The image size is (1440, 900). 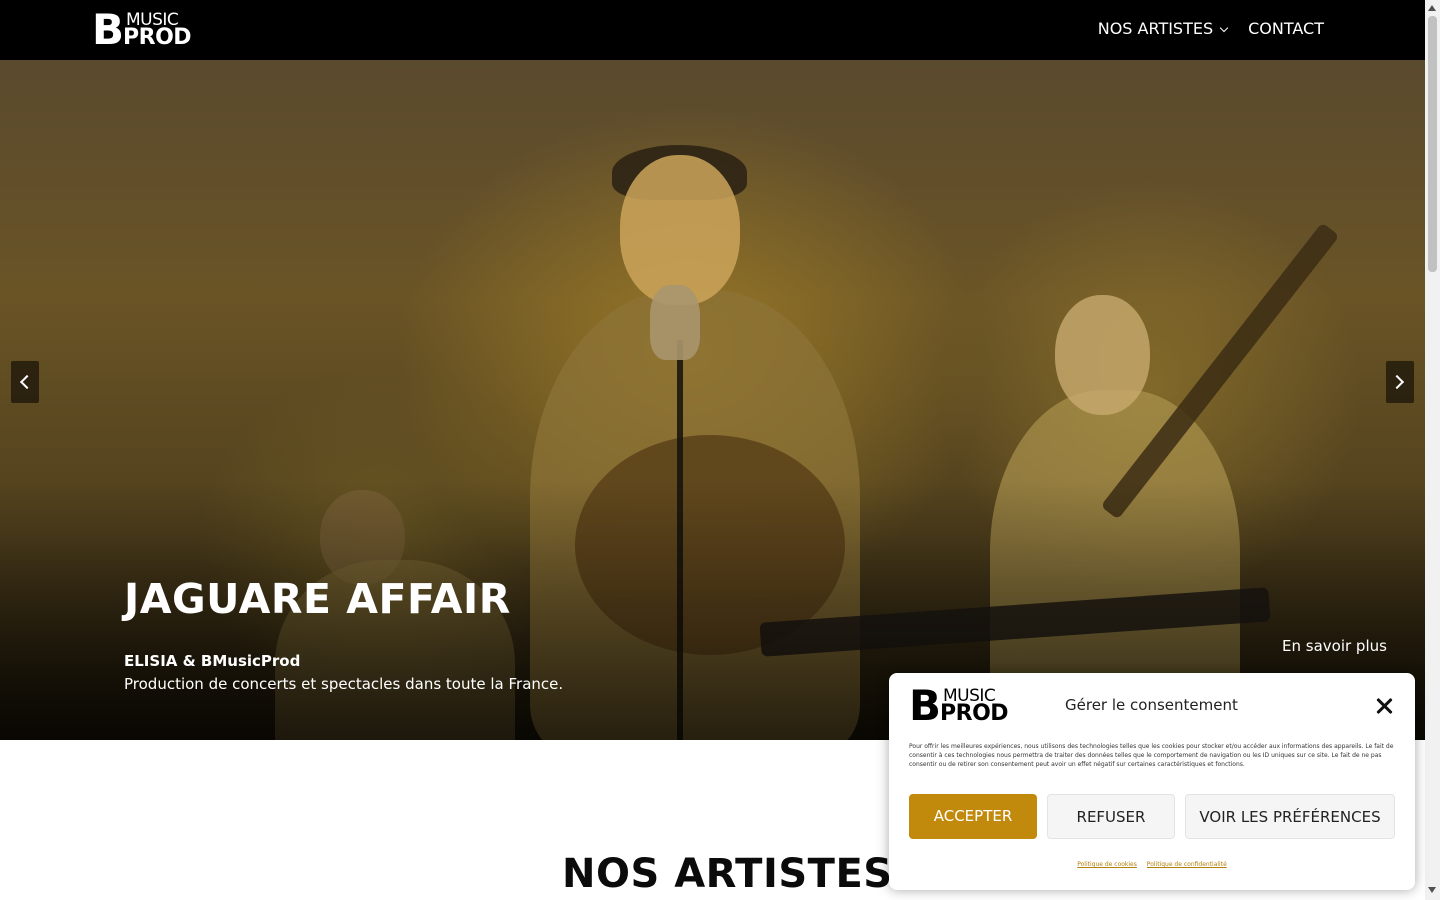 I want to click on chevron-down-icon, so click(x=1224, y=28).